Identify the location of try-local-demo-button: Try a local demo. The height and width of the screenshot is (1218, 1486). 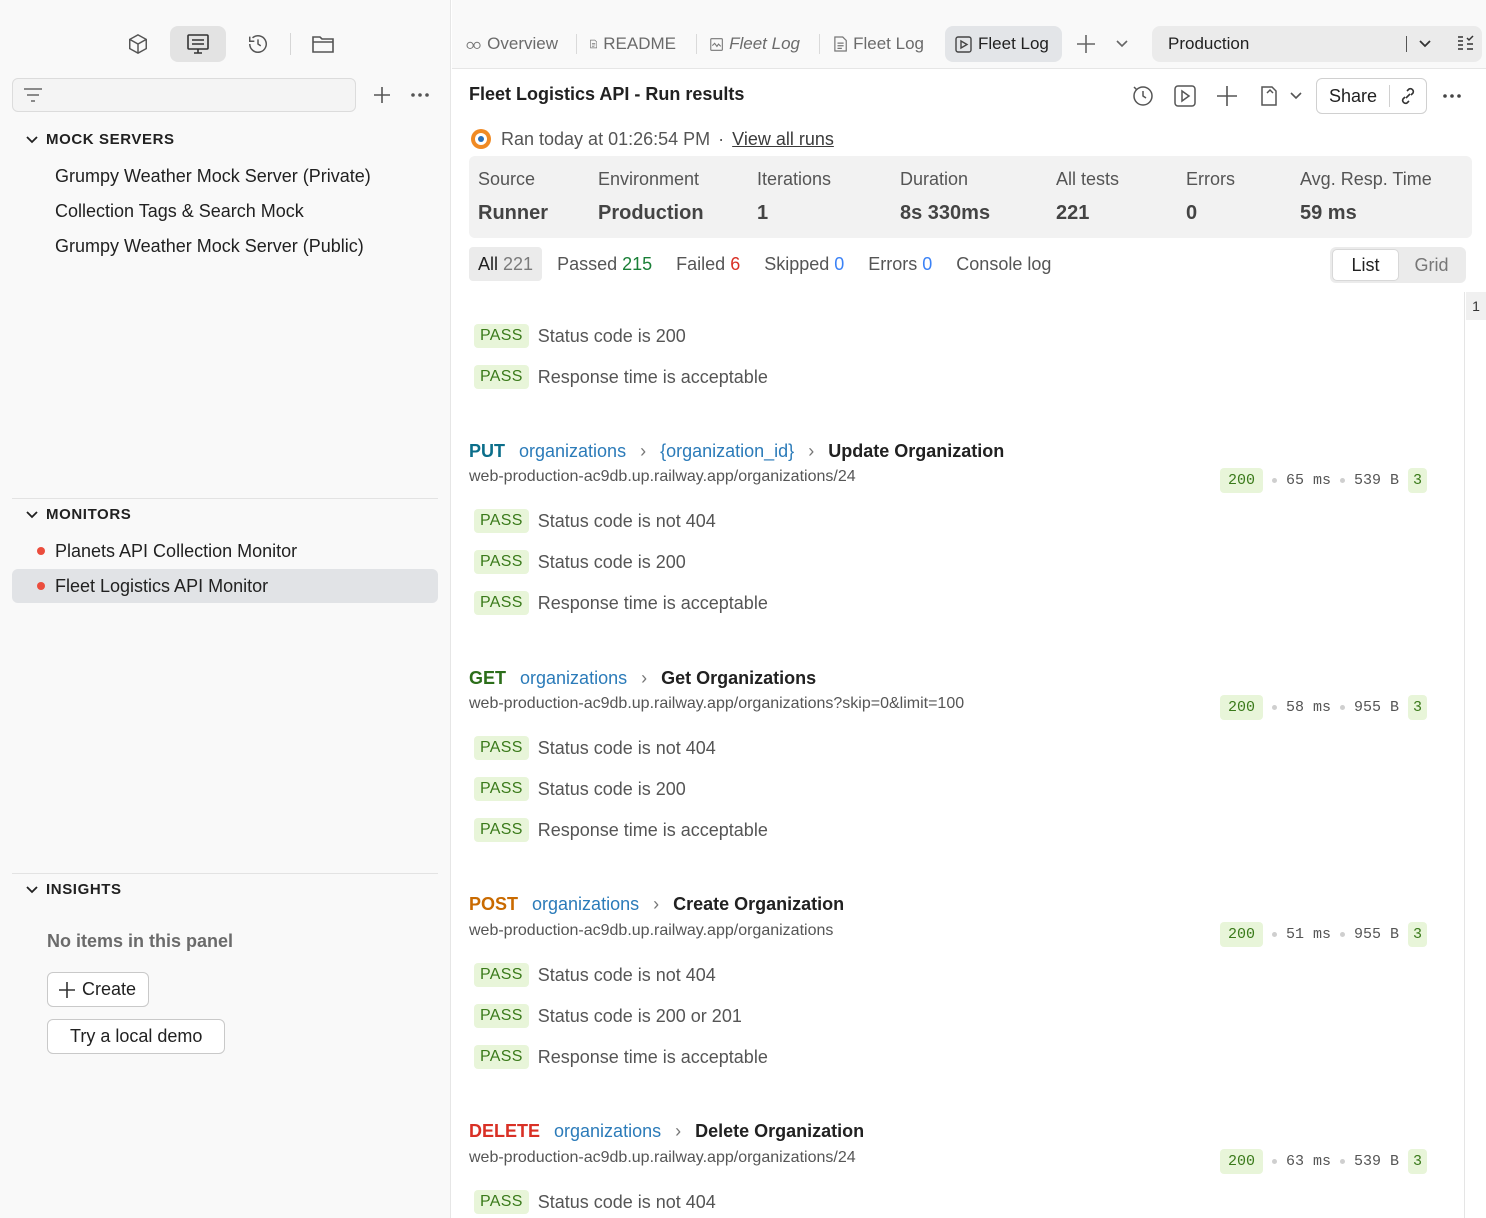
(136, 1036).